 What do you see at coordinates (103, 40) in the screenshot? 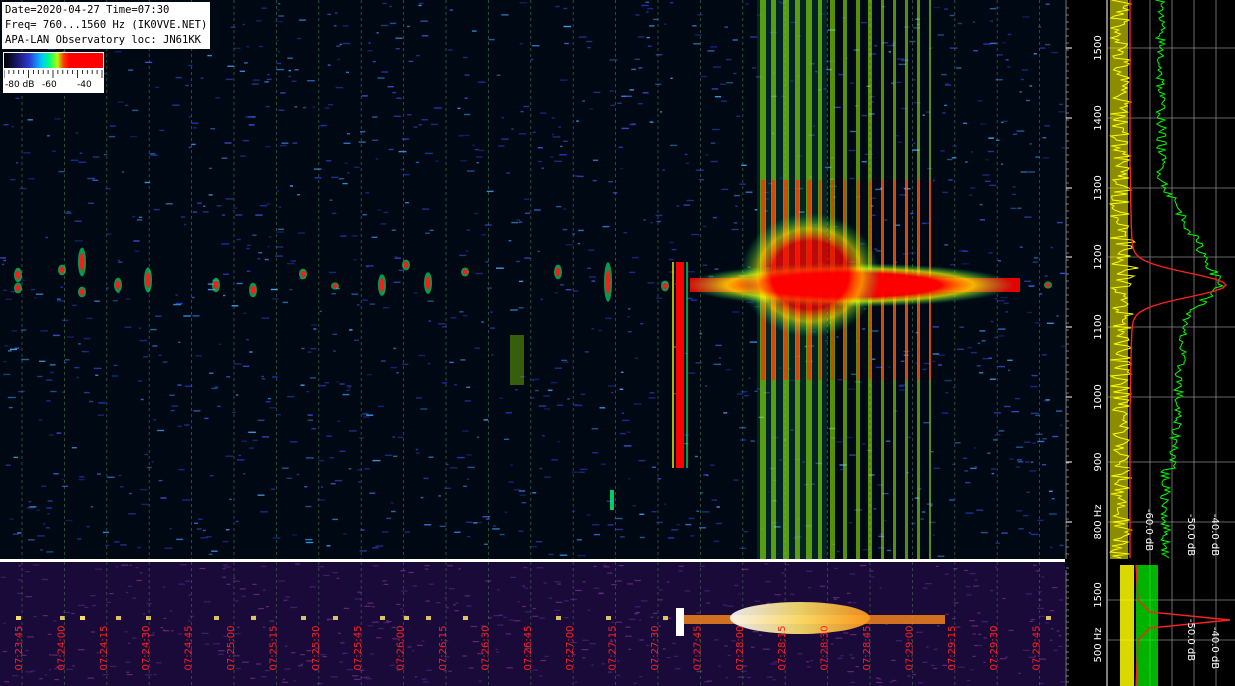
I see `observatory-line: APA-LAN Observatory loc: JN61KK` at bounding box center [103, 40].